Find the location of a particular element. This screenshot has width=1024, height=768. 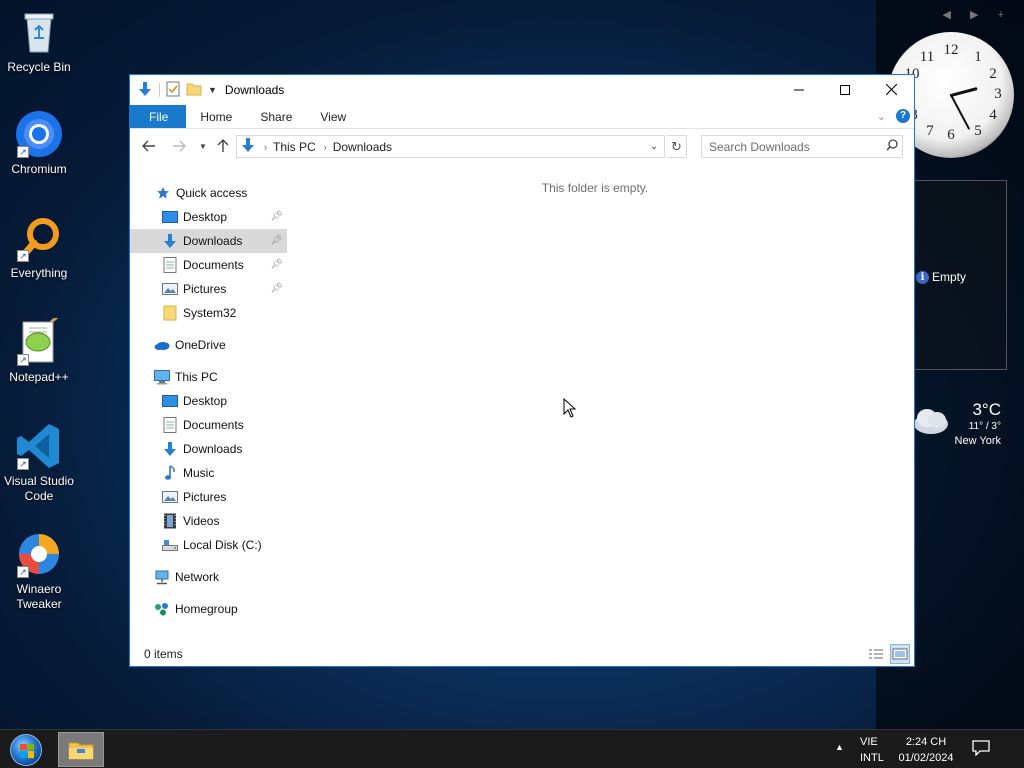

input-language: VIE INTL is located at coordinates (872, 750).